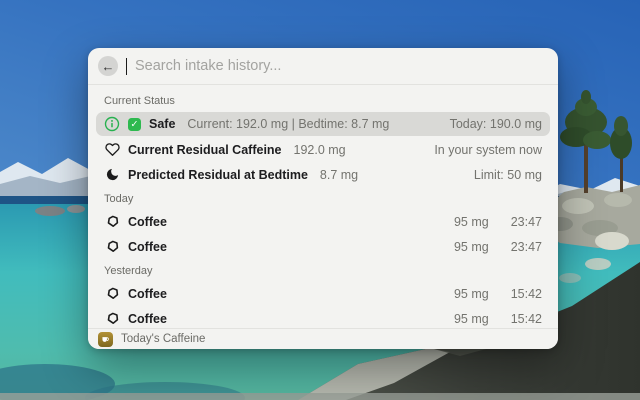 The height and width of the screenshot is (400, 640). Describe the element at coordinates (163, 339) in the screenshot. I see `footer-label: Today's Caffeine` at that location.